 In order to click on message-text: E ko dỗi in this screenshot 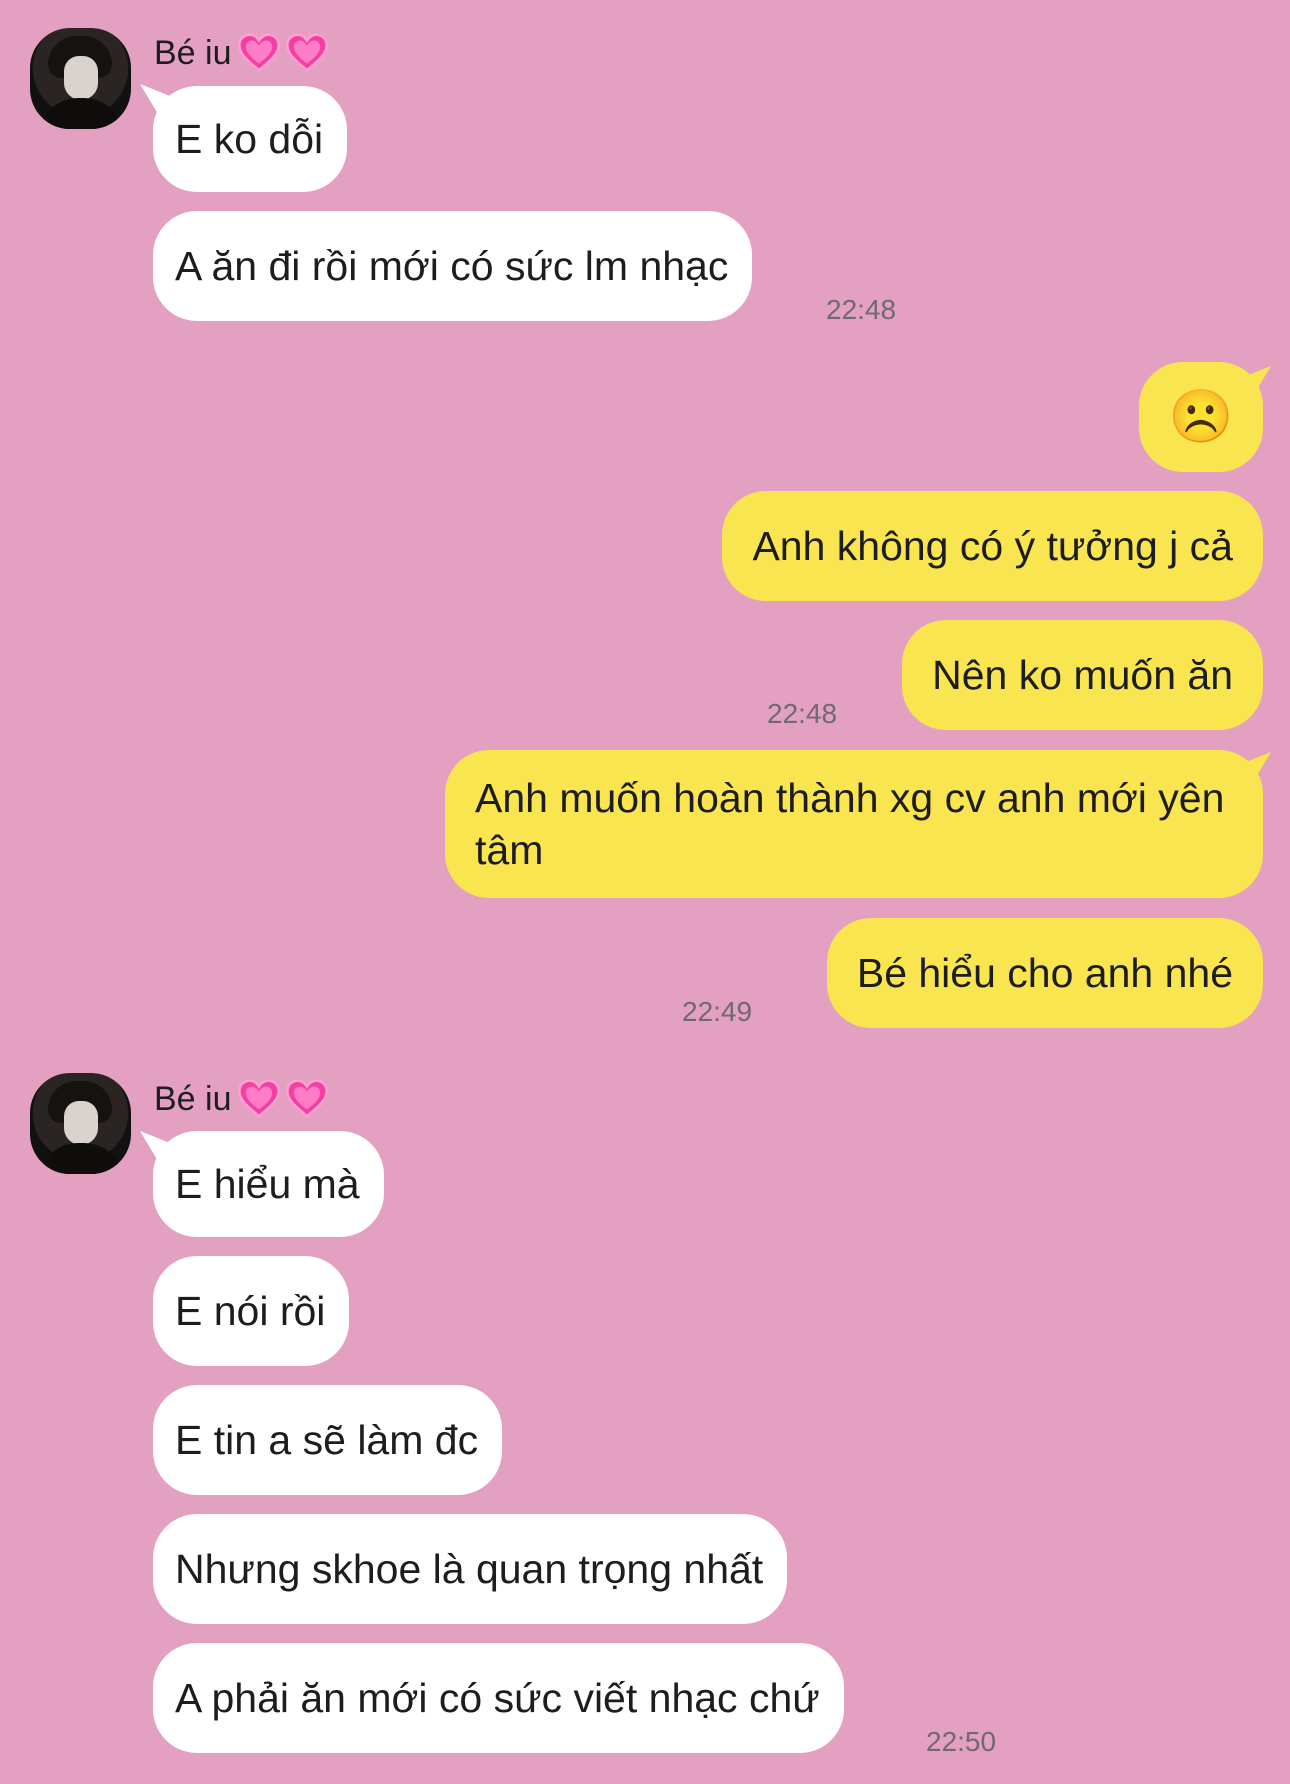, I will do `click(249, 139)`.